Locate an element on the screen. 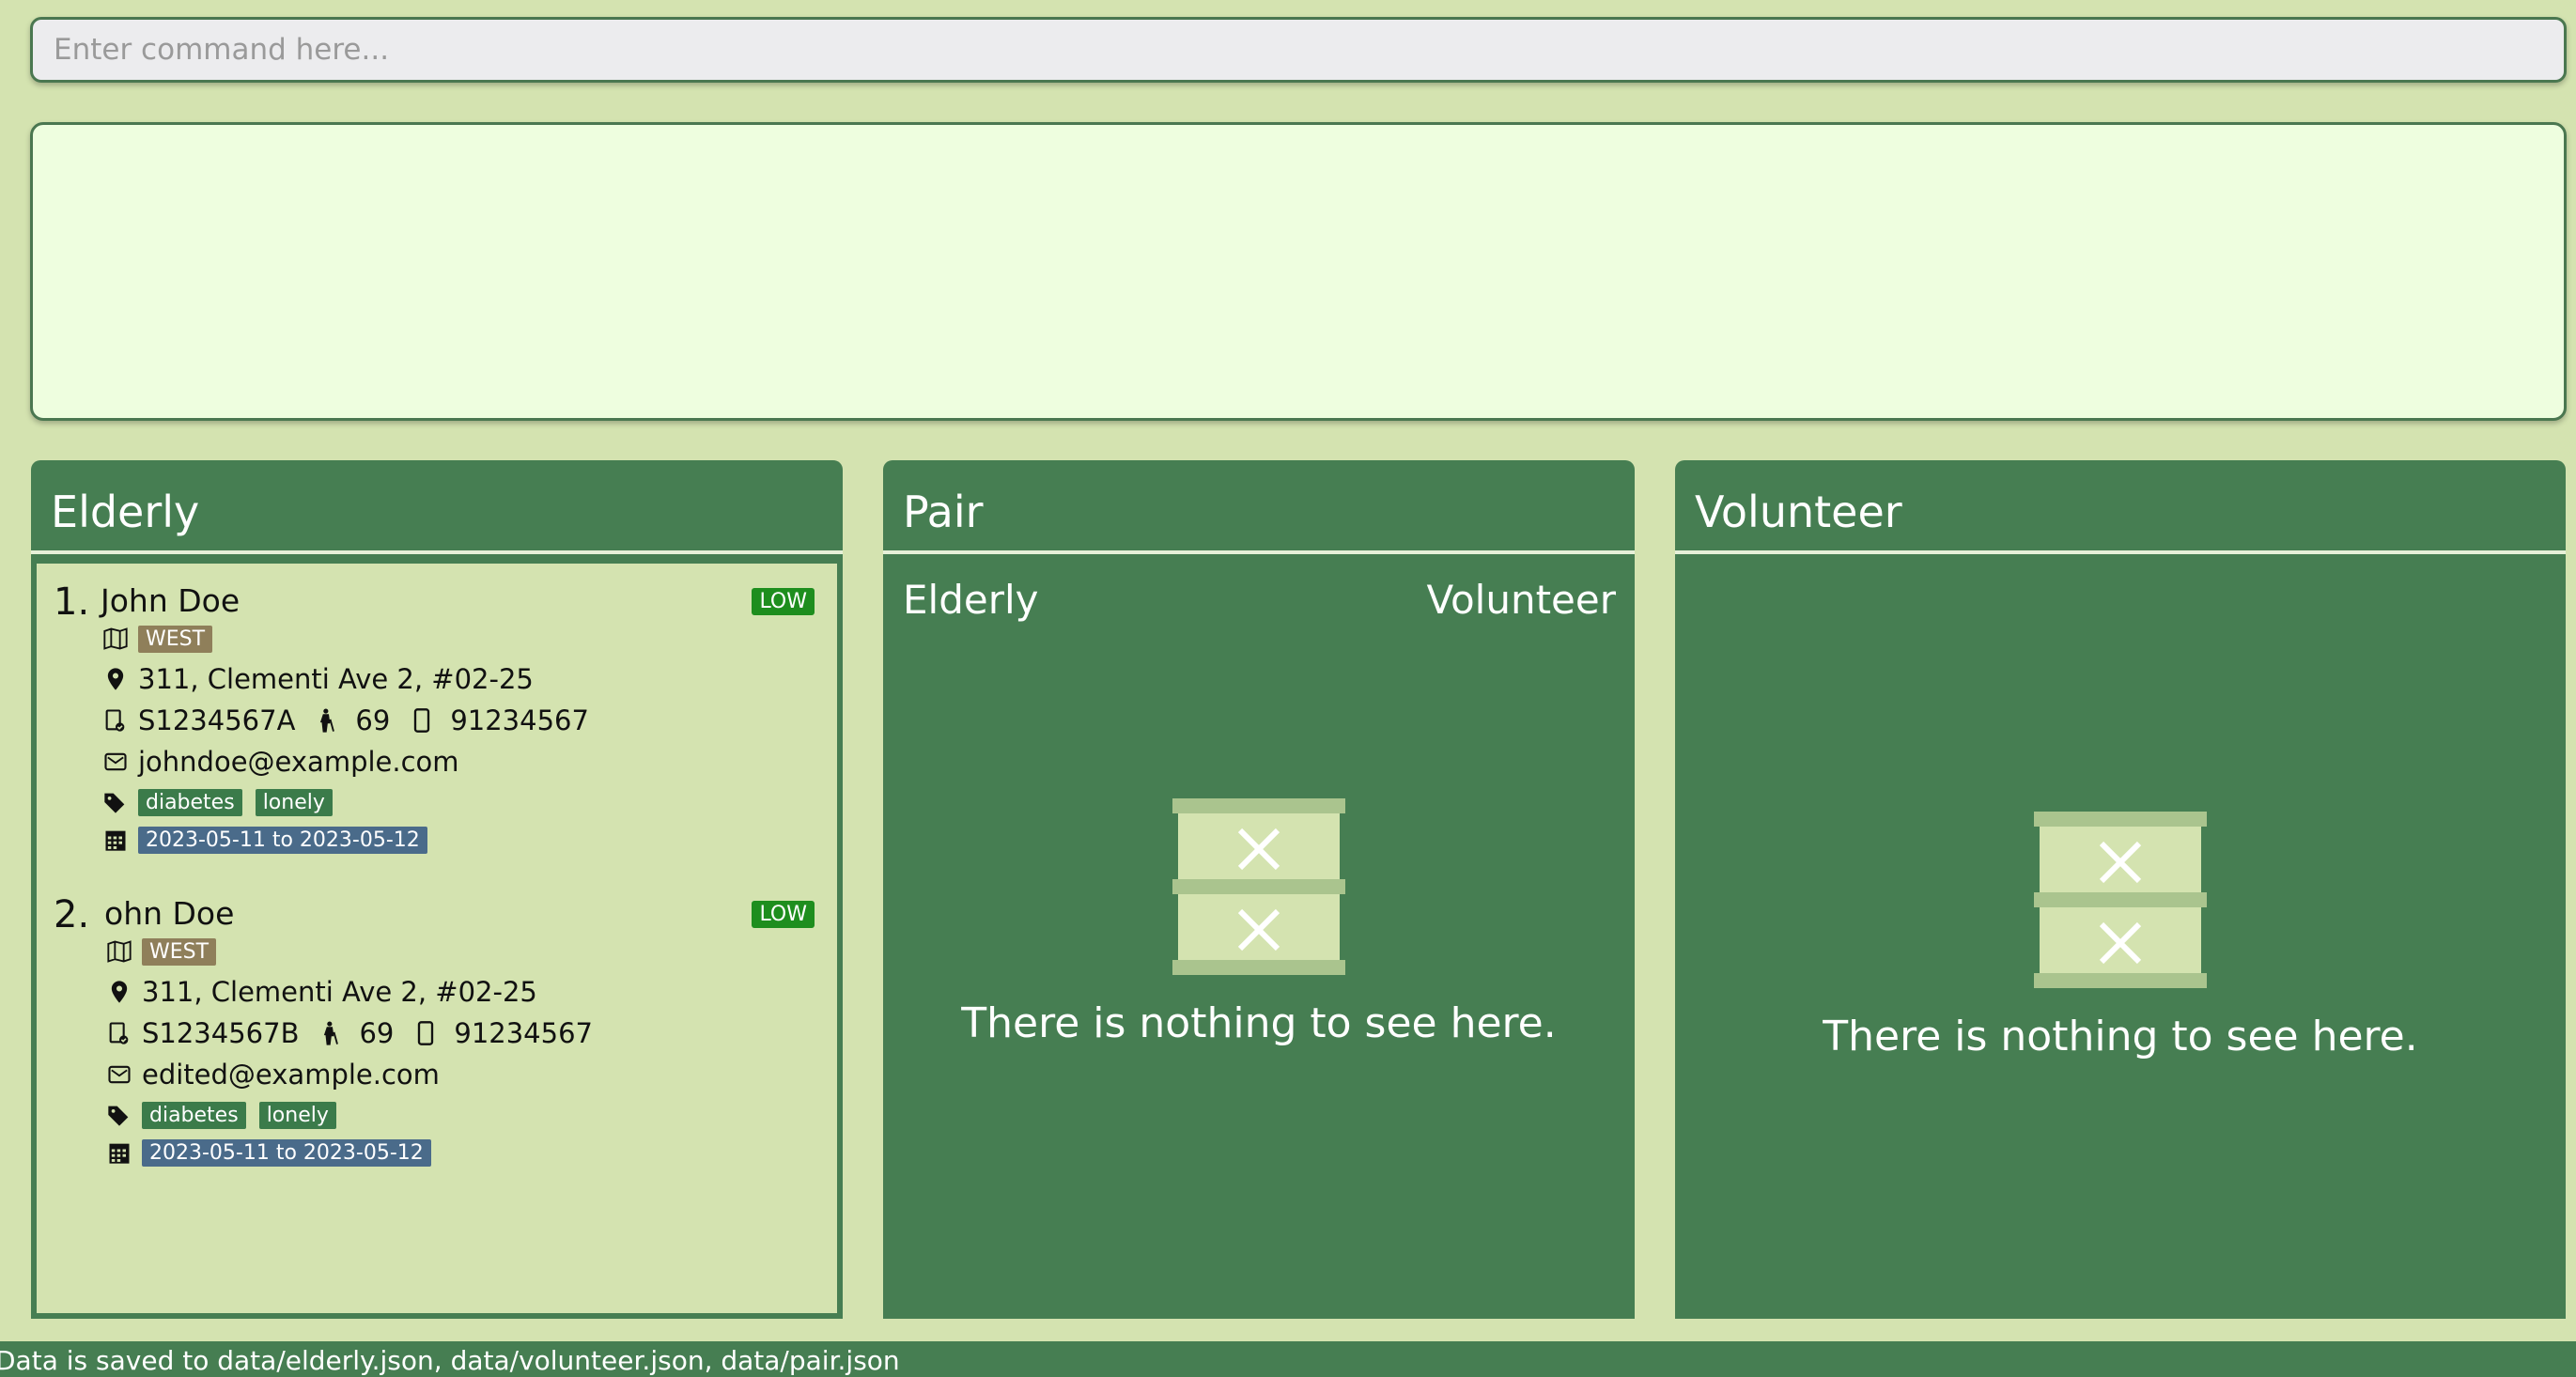  volunteer-empty-state: There is nothing to see here. is located at coordinates (2120, 934).